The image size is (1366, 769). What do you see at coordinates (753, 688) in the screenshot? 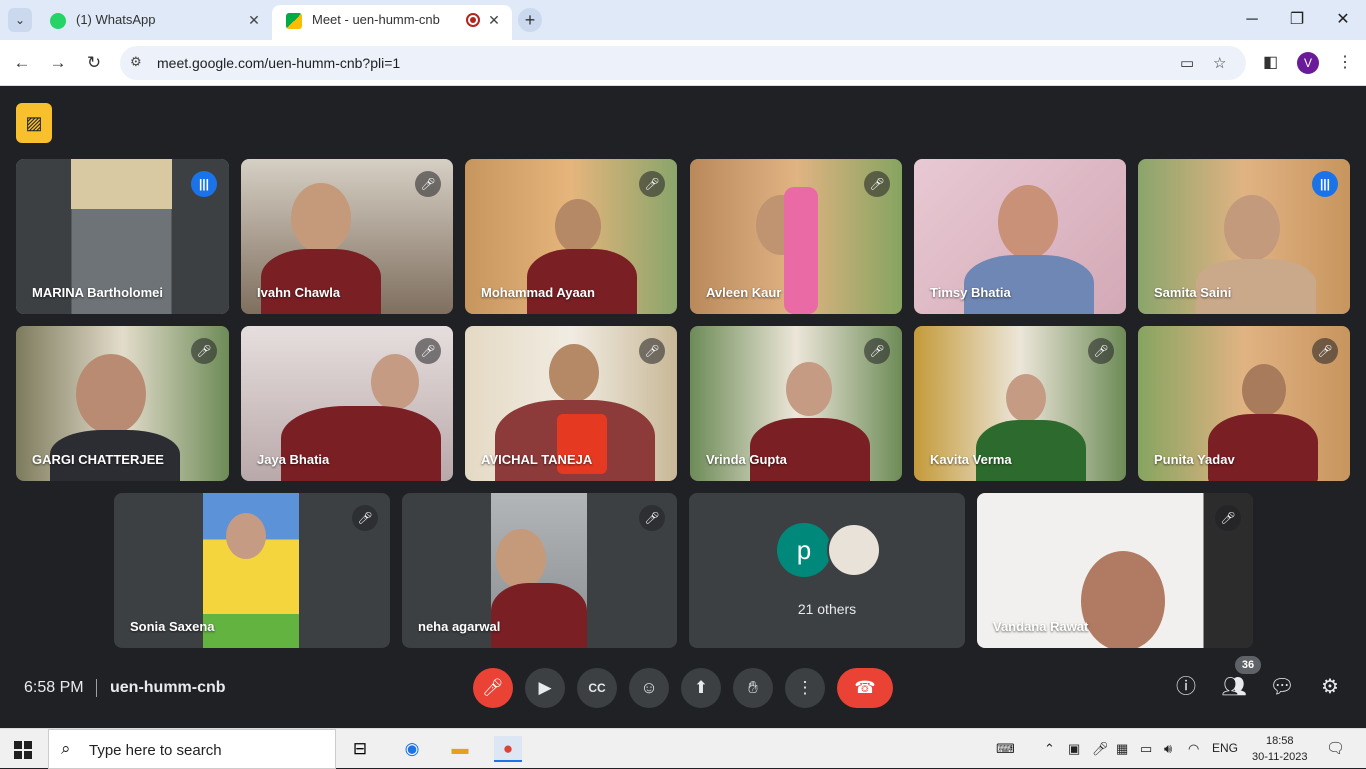
I see `raise-hand-button: ✋︎` at bounding box center [753, 688].